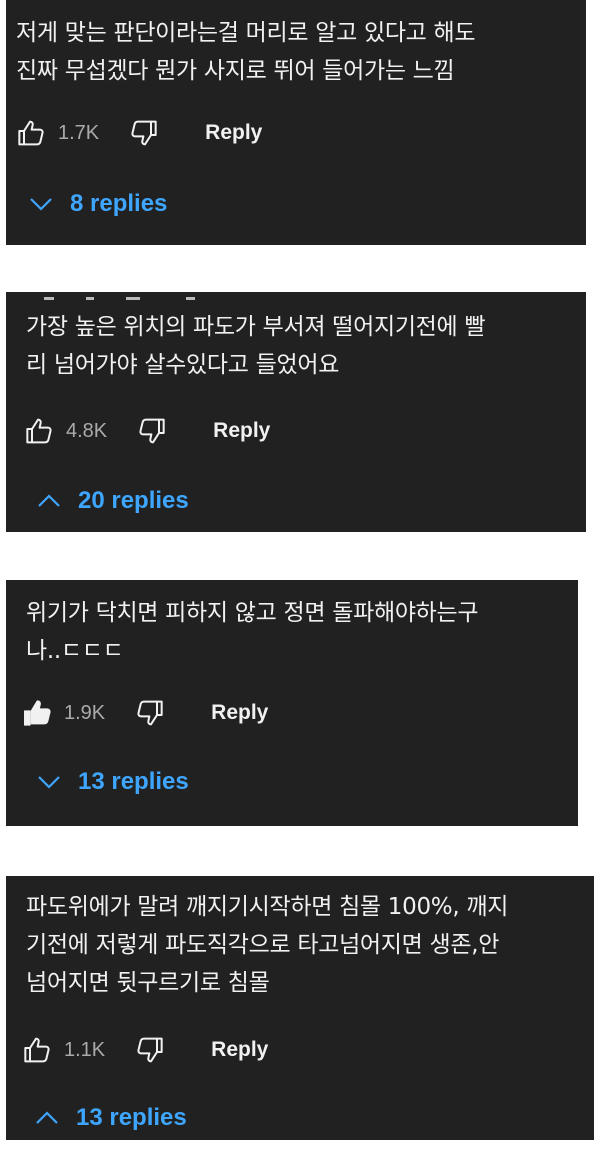 This screenshot has width=600, height=1152. What do you see at coordinates (252, 632) in the screenshot?
I see `comment-text: 위기가 닥치면 피하지 않고 정면 돌파해야하는구 나..ㄷㄷㄷ` at bounding box center [252, 632].